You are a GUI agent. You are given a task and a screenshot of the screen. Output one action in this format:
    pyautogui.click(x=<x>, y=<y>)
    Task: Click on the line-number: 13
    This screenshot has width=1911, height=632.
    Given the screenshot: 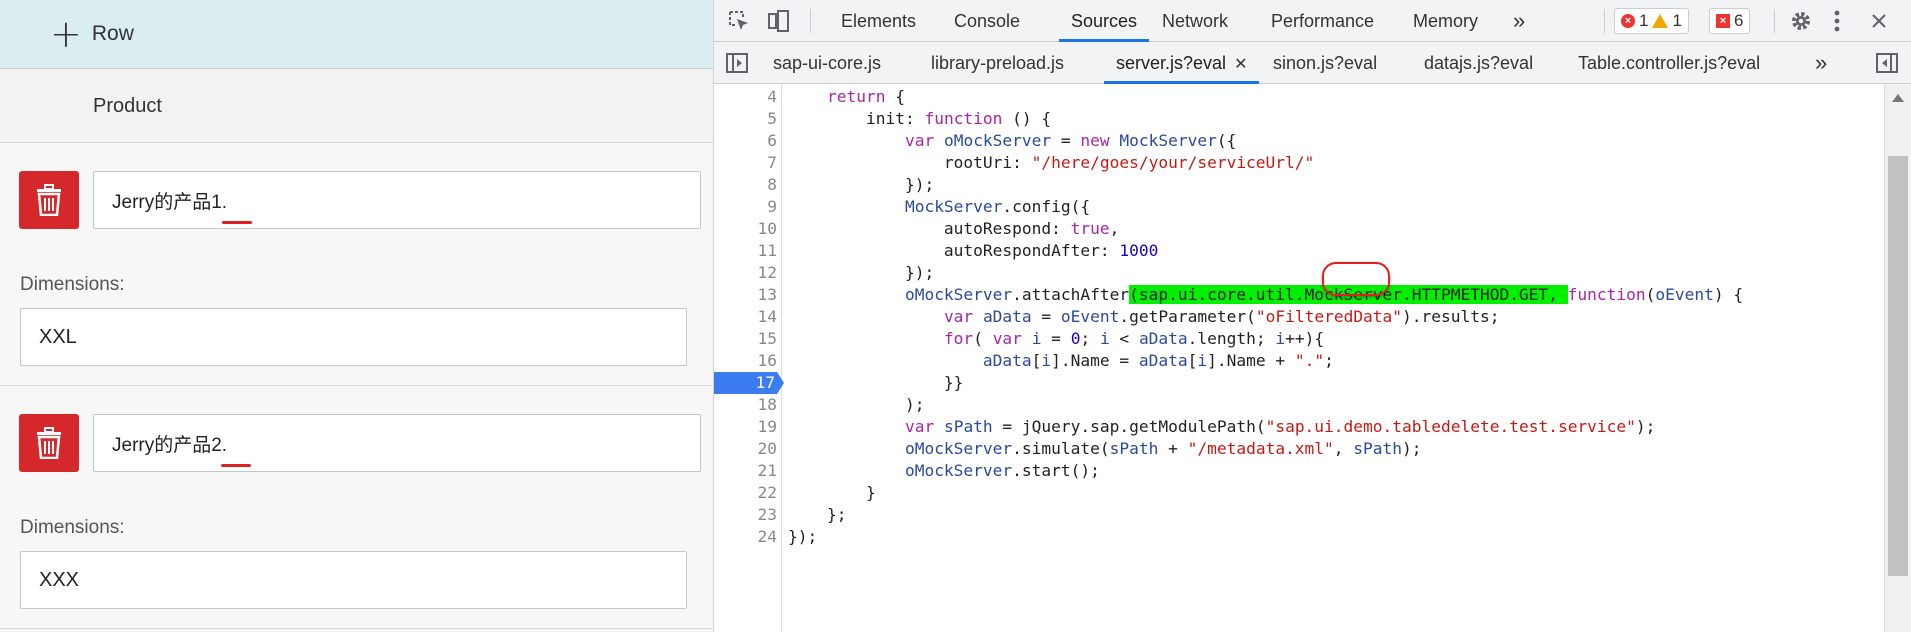 What is the action you would take?
    pyautogui.click(x=746, y=295)
    